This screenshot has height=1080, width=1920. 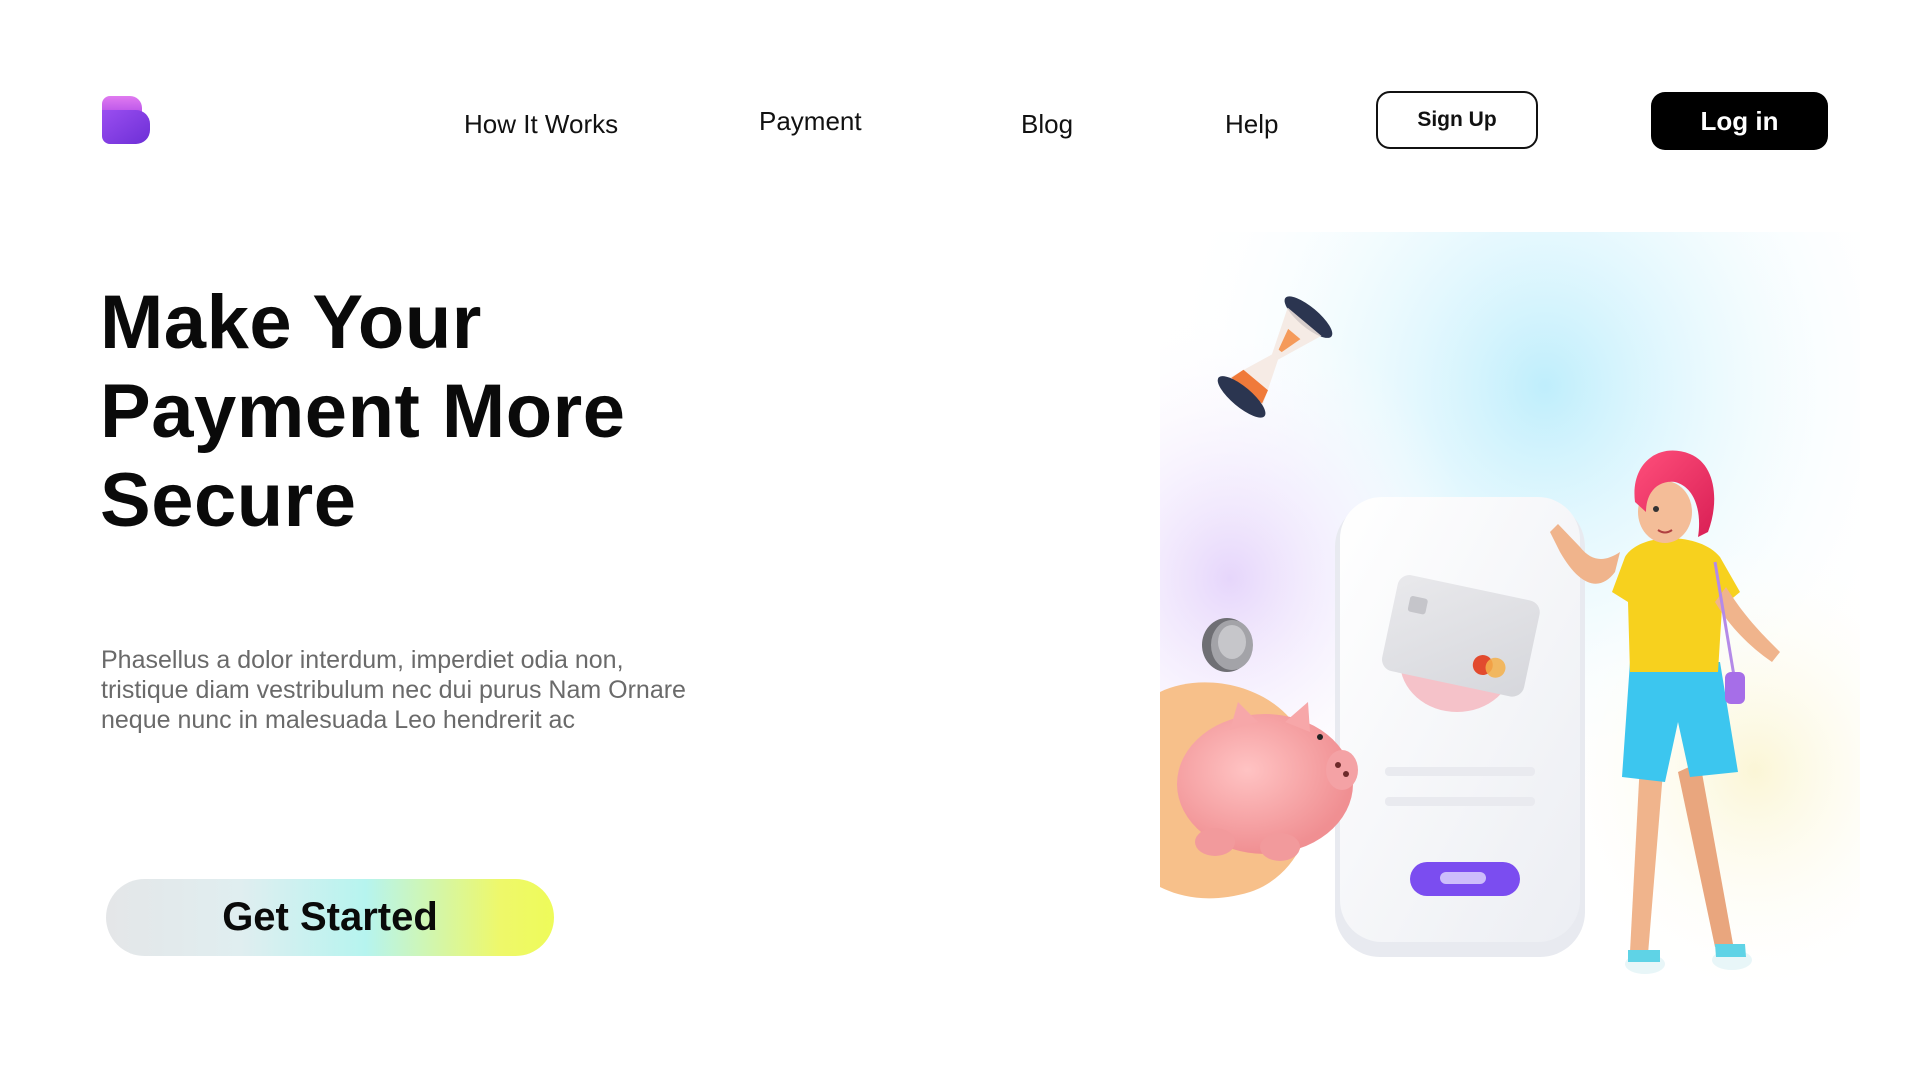 I want to click on nav-help: Help, so click(x=1251, y=124).